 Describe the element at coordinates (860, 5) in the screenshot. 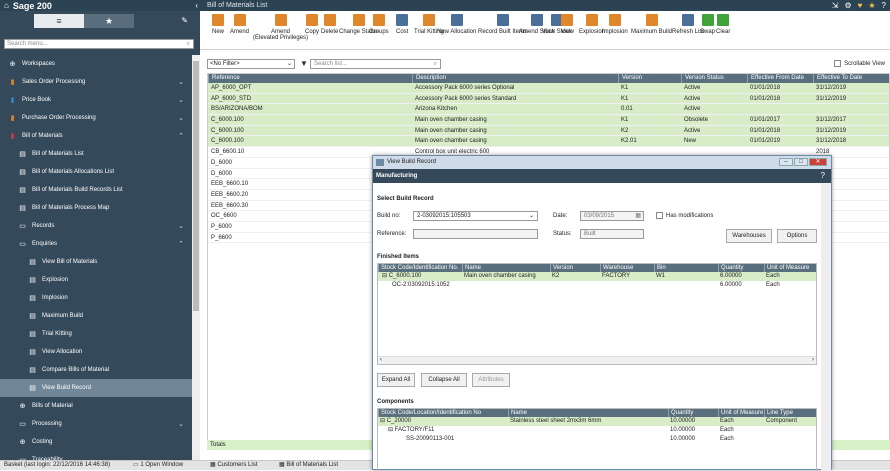

I see `notification-icon: ♥` at that location.